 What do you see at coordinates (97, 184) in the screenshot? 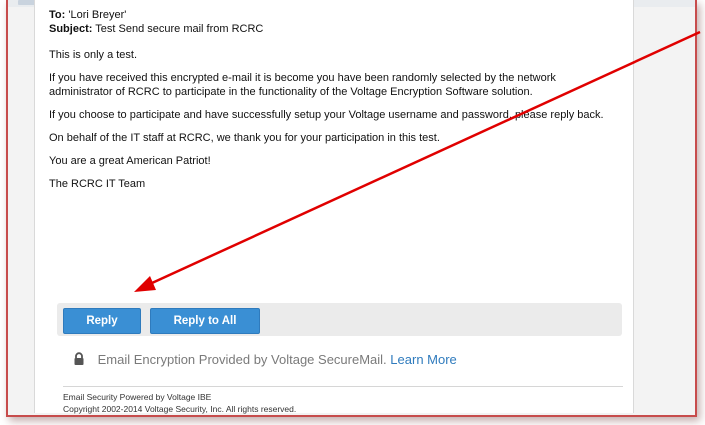
I see `signature: The RCRC IT Team` at bounding box center [97, 184].